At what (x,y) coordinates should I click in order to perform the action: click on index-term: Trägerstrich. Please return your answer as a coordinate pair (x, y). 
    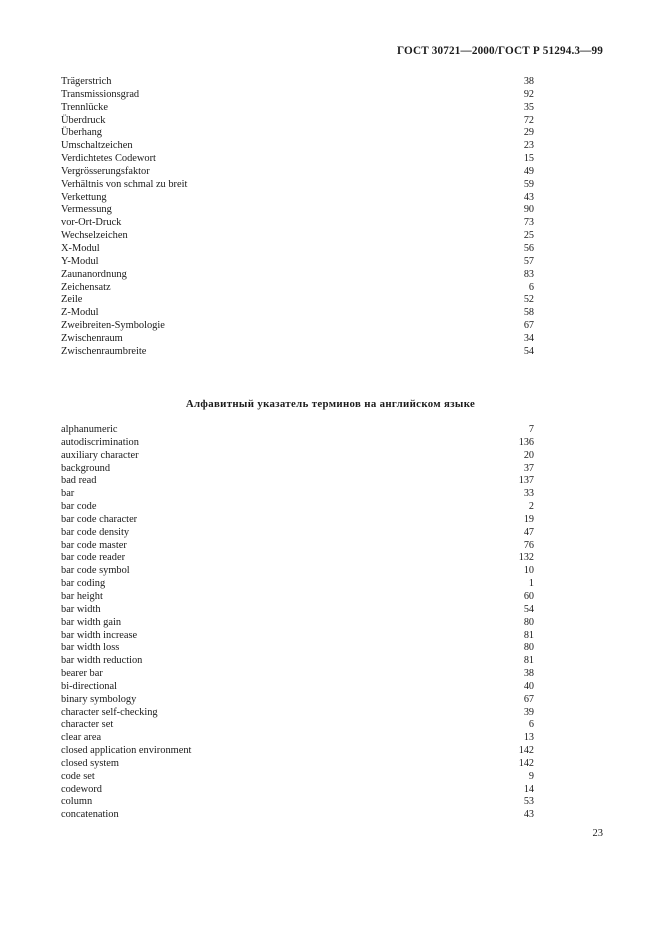
    Looking at the image, I should click on (86, 81).